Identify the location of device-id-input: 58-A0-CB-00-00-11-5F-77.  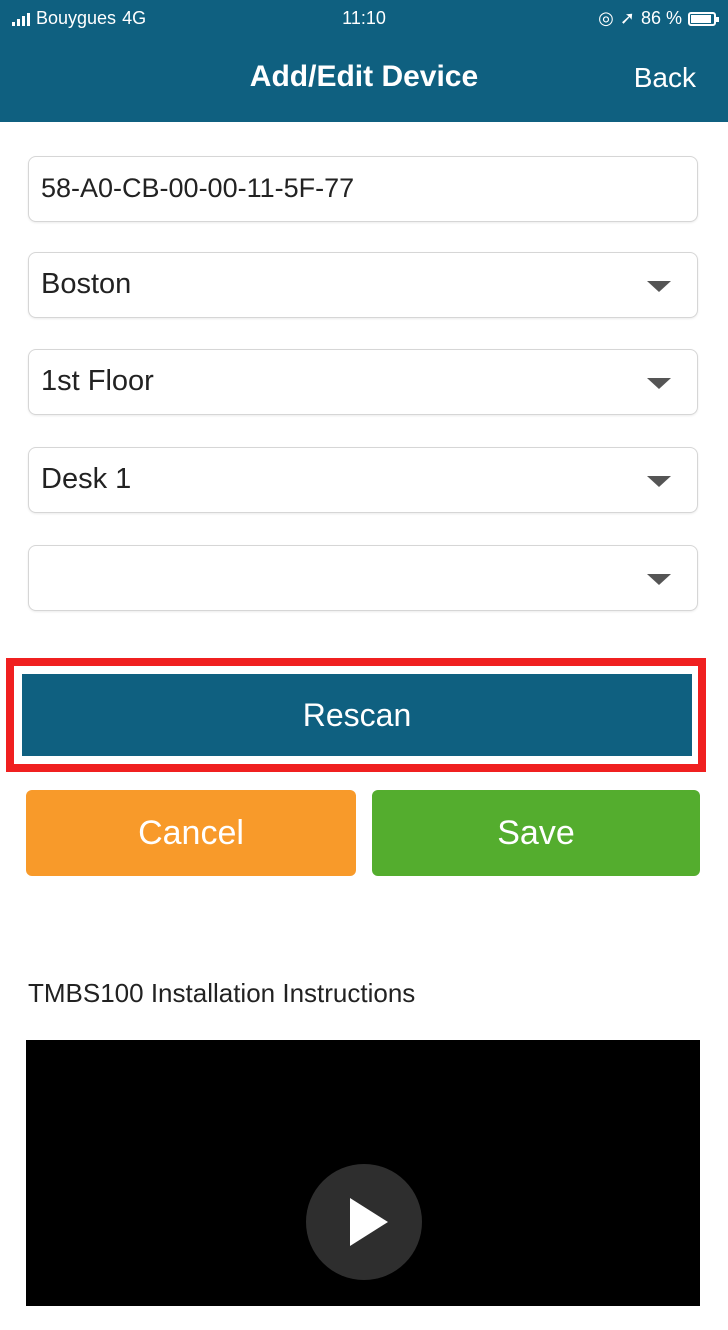
(363, 189).